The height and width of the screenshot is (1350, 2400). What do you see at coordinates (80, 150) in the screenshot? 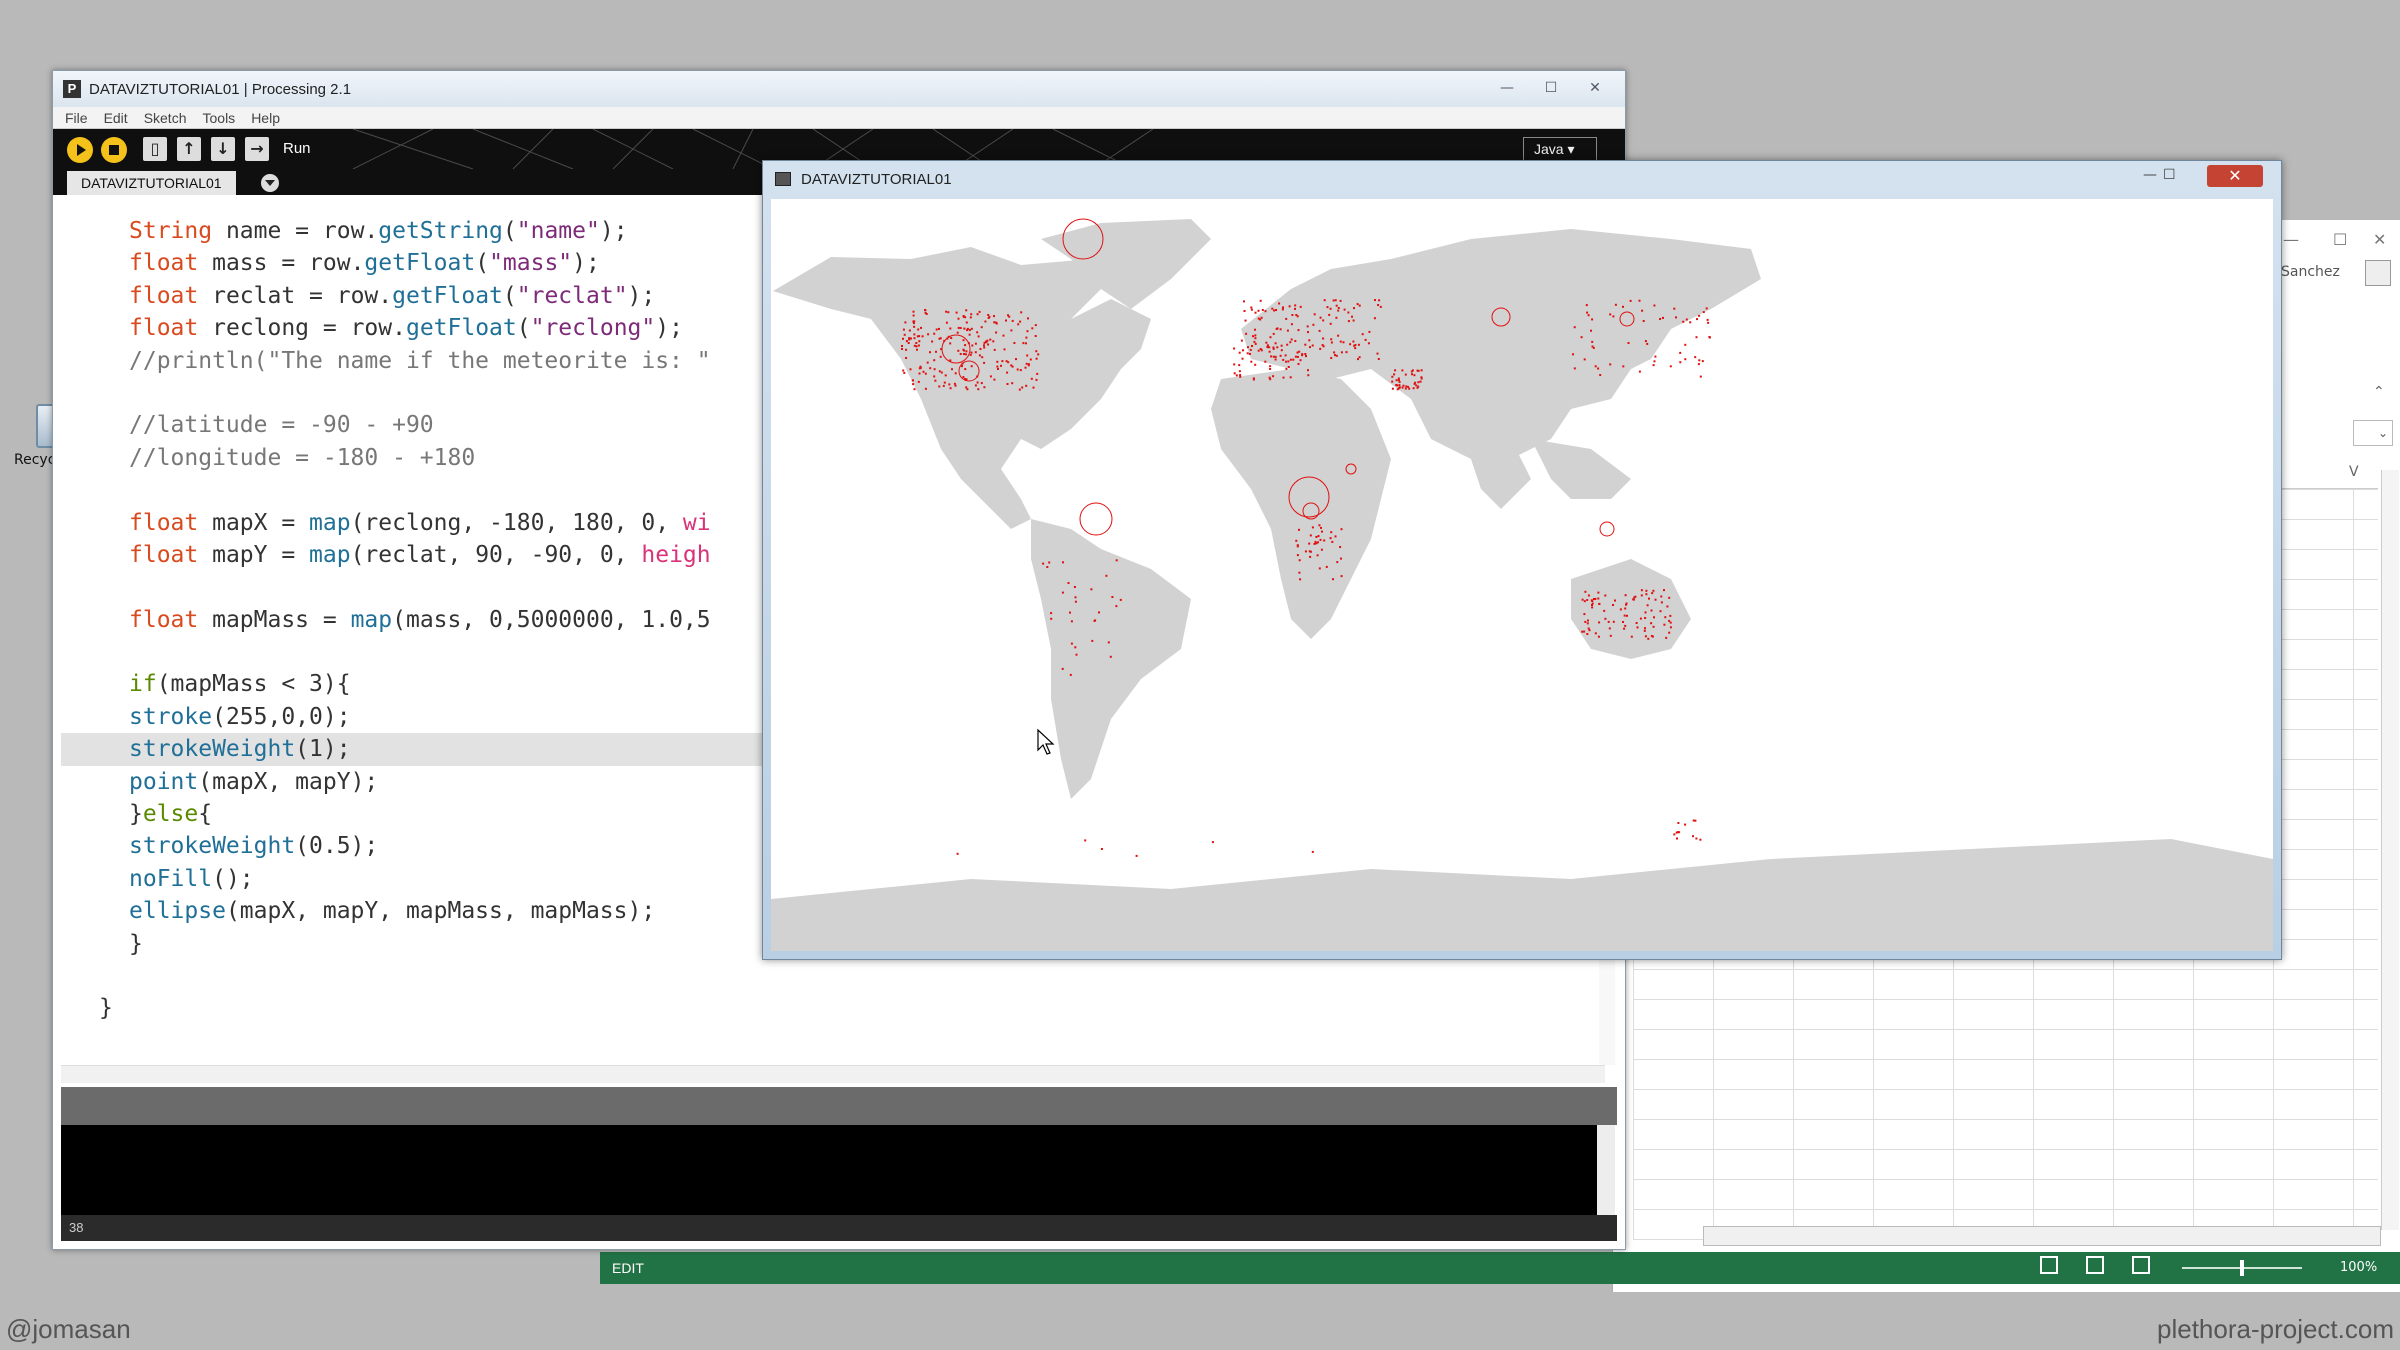
I see `run-button` at bounding box center [80, 150].